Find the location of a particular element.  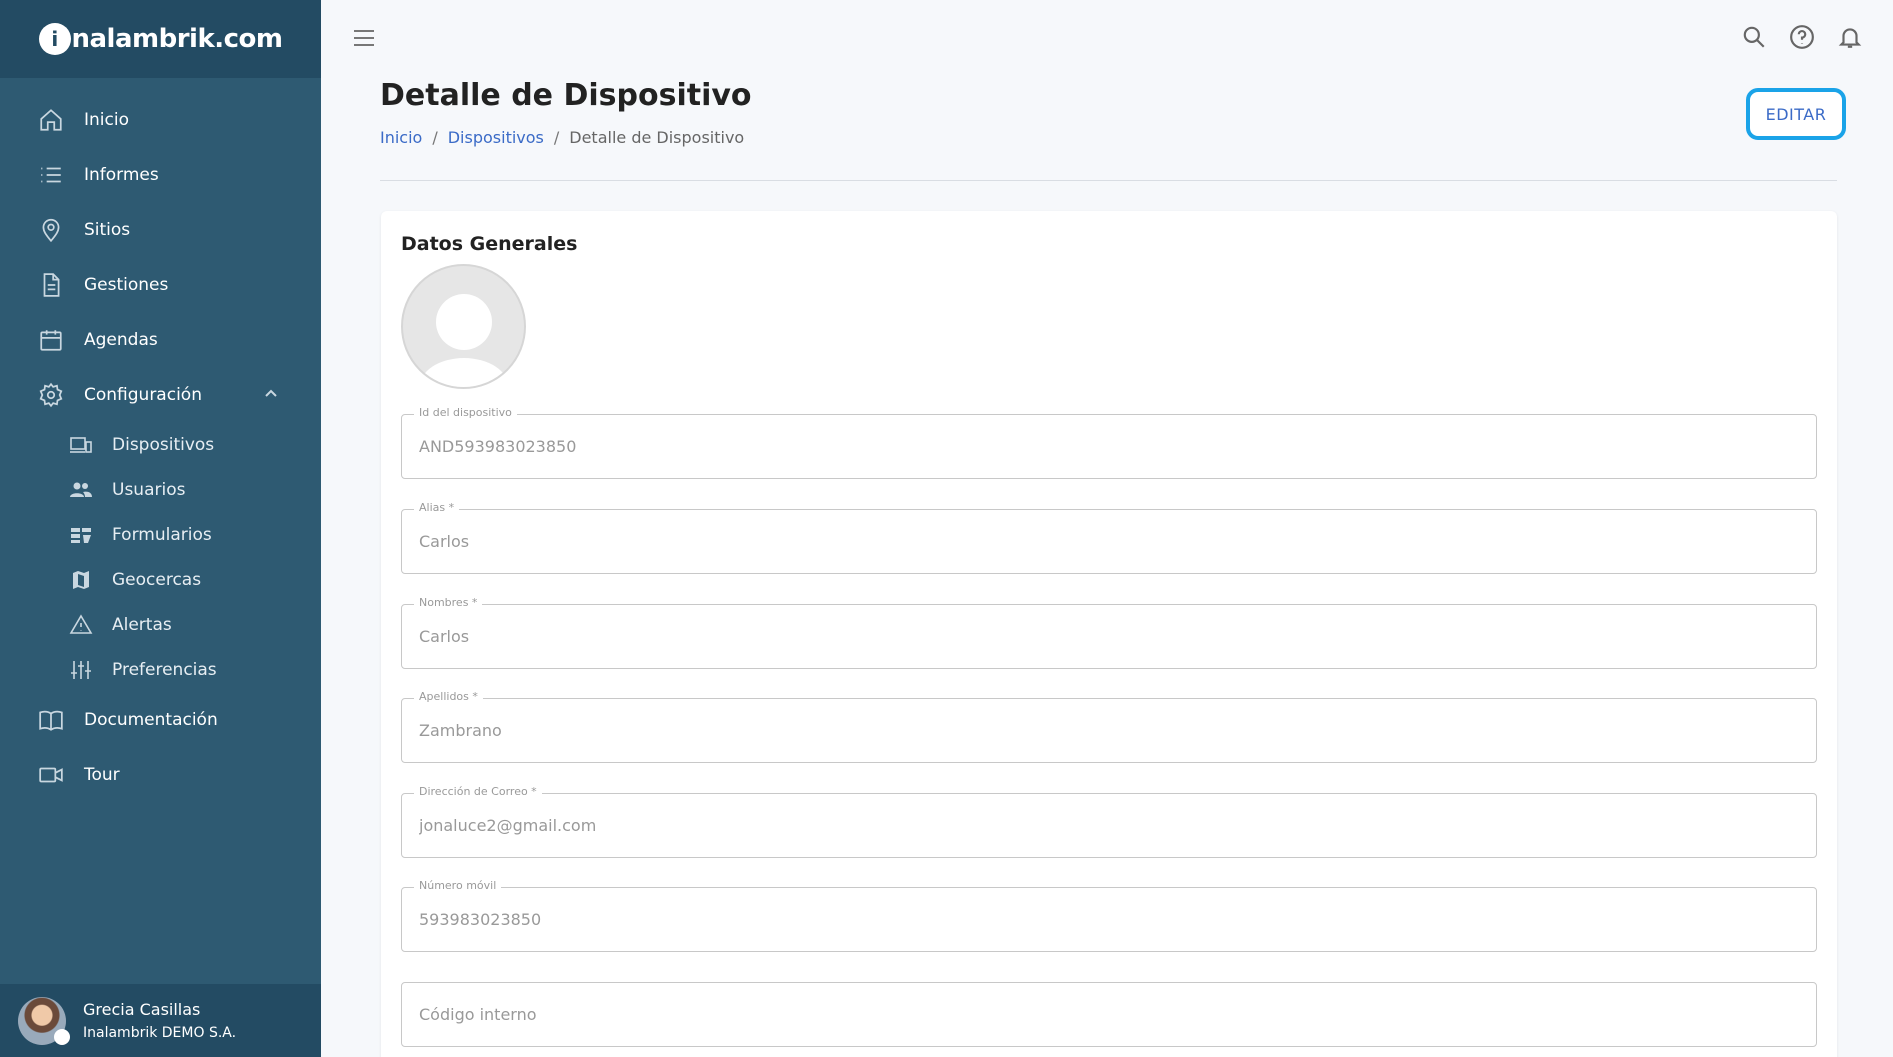

sidebar-item-dispositivos: Dispositivos is located at coordinates (160, 444).